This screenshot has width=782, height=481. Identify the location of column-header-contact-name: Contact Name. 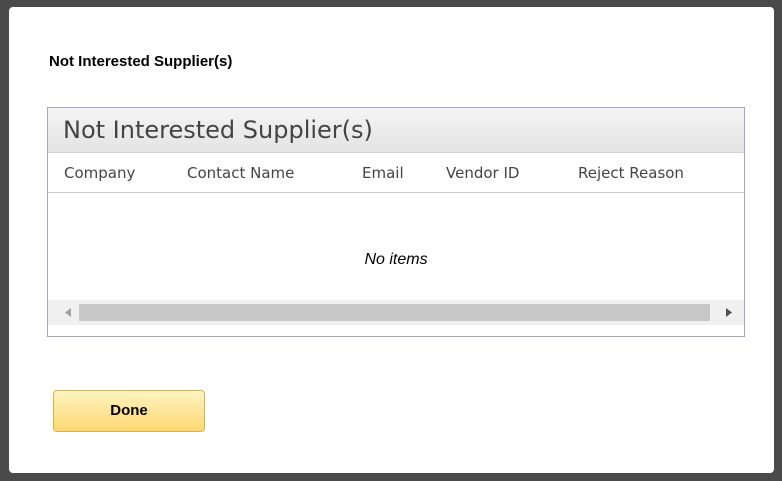
(240, 173).